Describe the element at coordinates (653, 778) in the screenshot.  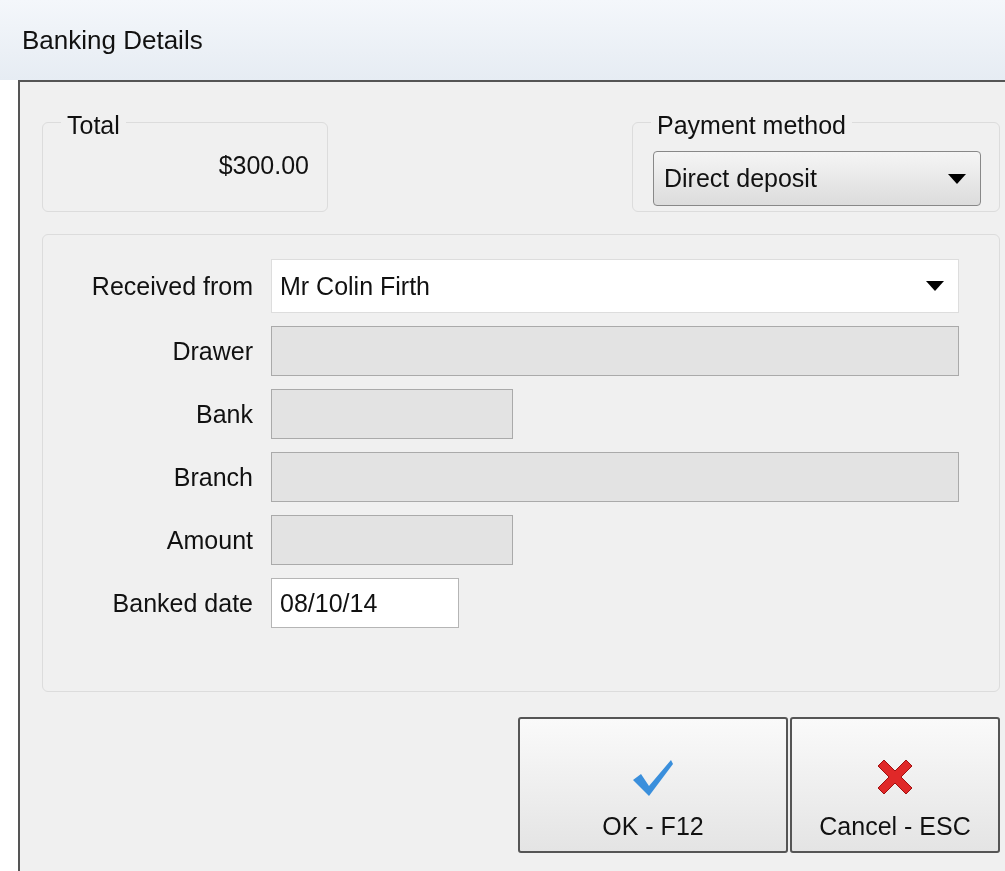
I see `checkmark-icon` at that location.